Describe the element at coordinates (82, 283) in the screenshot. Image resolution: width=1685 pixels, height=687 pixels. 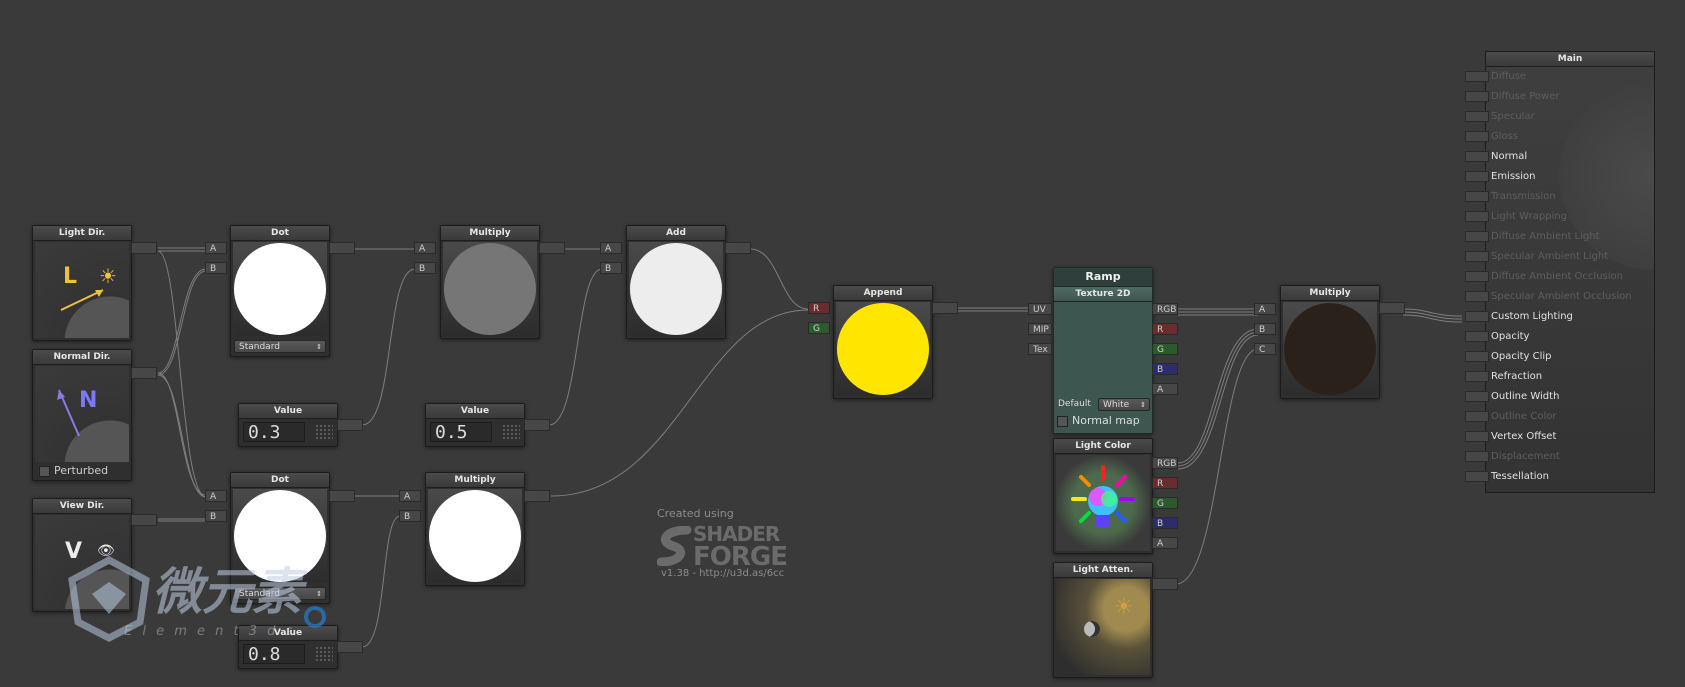
I see `node-light-dir: Light Dir. L ☀` at that location.